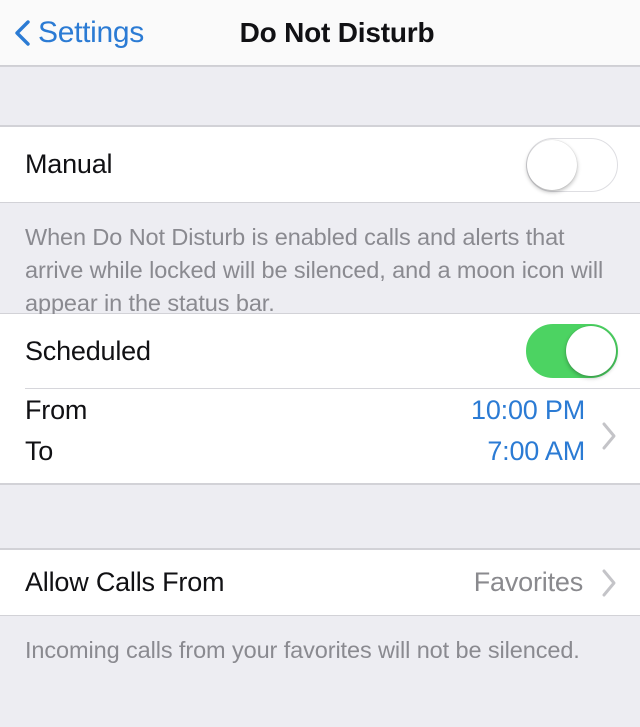  I want to click on from-label: From, so click(56, 410).